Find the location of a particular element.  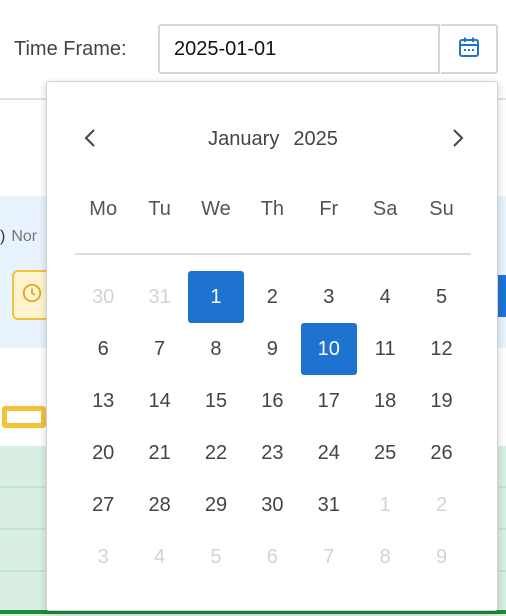

day-cell: 18 is located at coordinates (385, 401).